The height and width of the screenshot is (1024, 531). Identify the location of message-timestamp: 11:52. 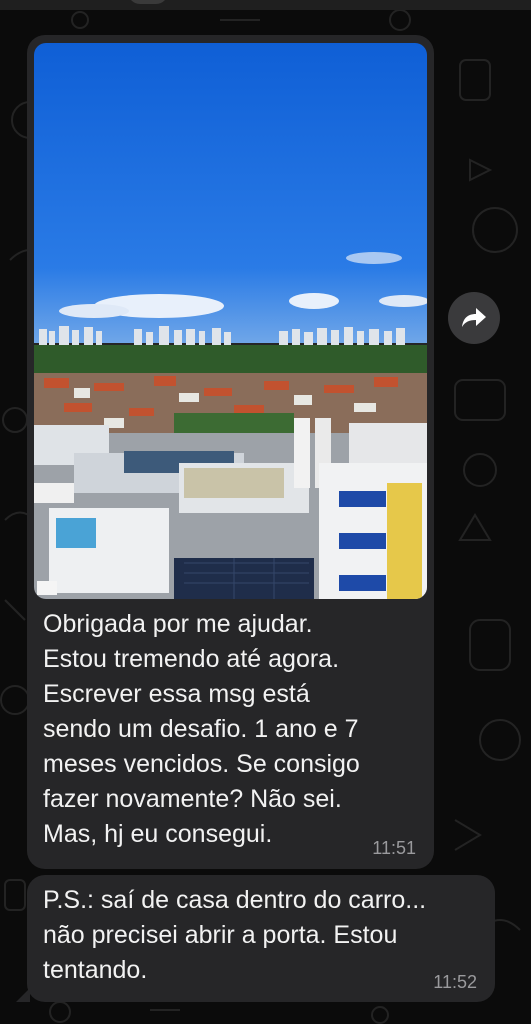
(455, 982).